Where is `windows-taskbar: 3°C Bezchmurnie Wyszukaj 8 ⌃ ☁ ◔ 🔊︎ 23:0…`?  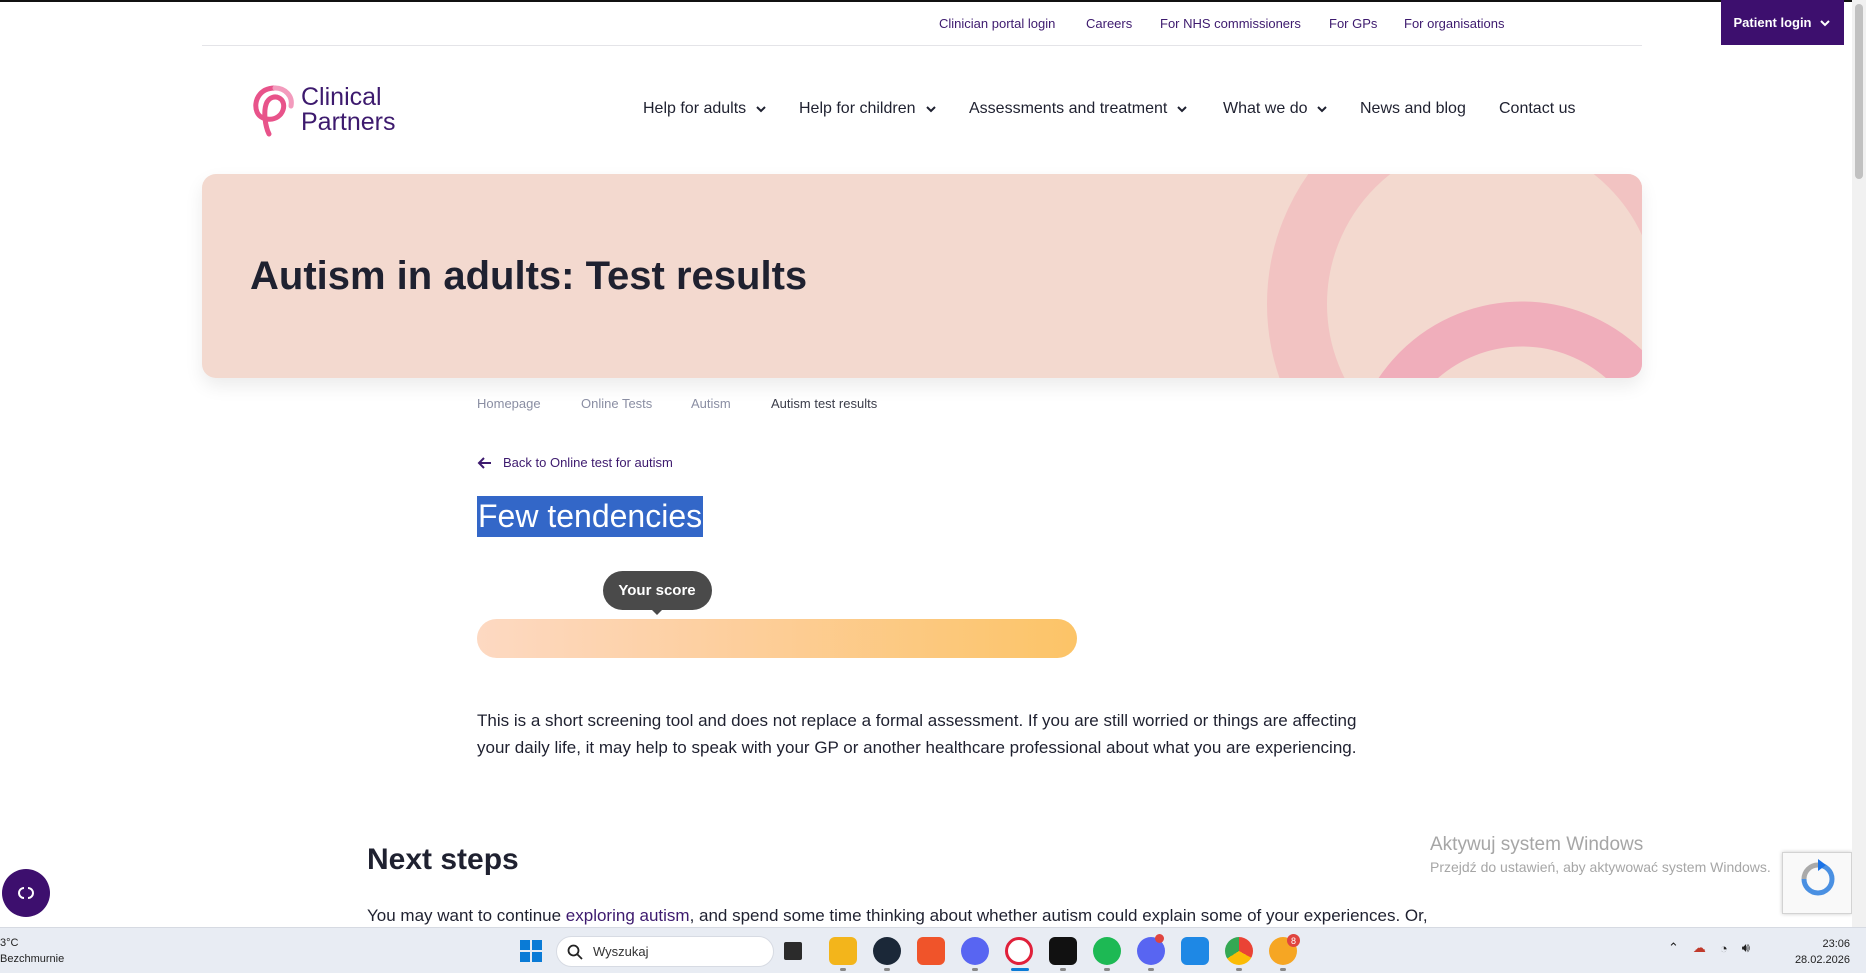 windows-taskbar: 3°C Bezchmurnie Wyszukaj 8 ⌃ ☁ ◔ 🔊︎ 23:0… is located at coordinates (933, 950).